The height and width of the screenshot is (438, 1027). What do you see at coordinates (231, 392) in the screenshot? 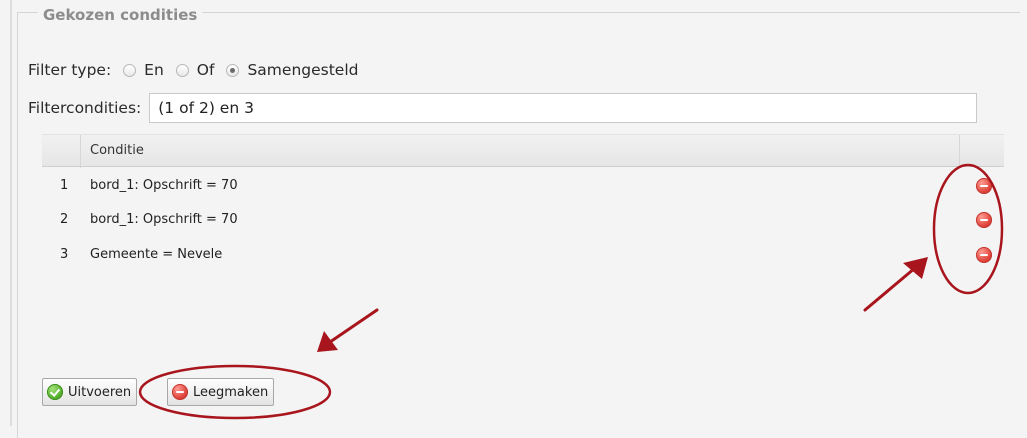
I see `clear-button-label: Leegmaken` at bounding box center [231, 392].